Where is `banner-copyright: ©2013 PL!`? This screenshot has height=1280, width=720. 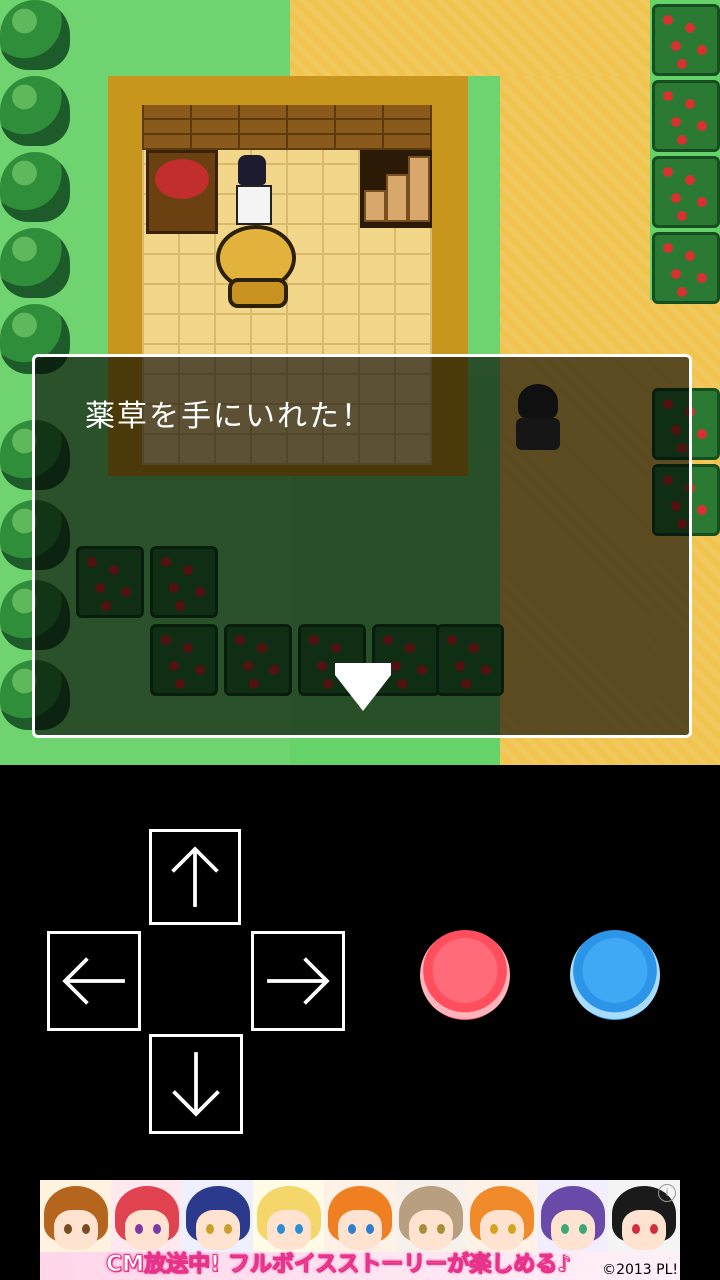 banner-copyright: ©2013 PL! is located at coordinates (640, 1270).